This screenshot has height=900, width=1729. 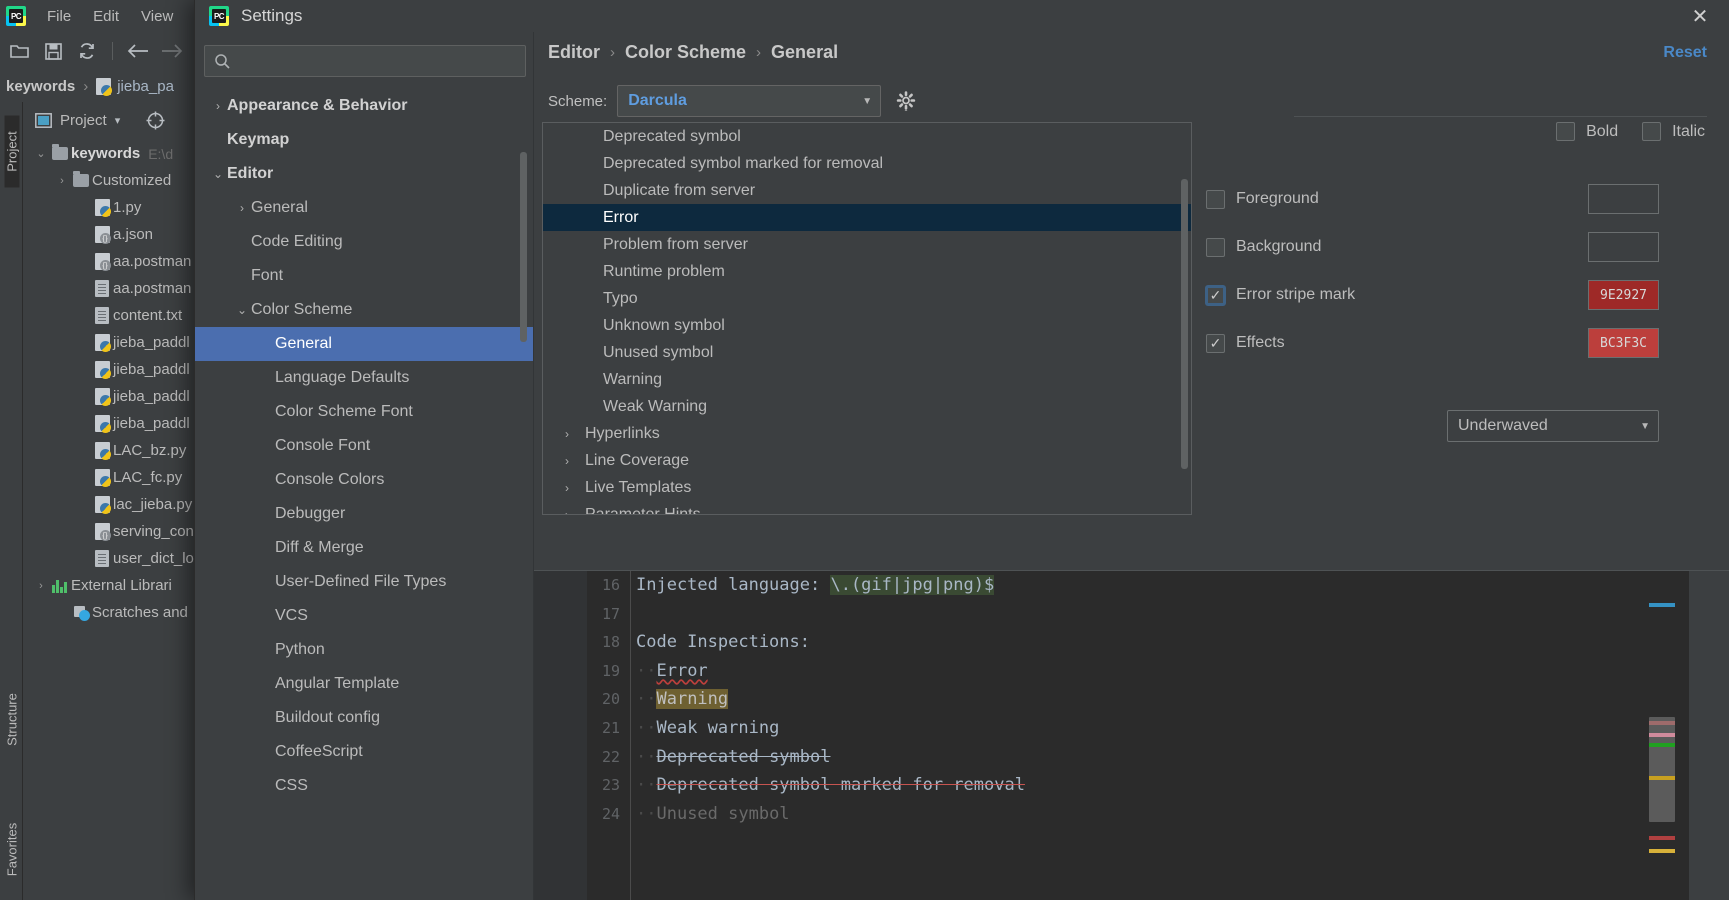 I want to click on sidebar-item-color-scheme: ⌄ Color Scheme, so click(x=364, y=310).